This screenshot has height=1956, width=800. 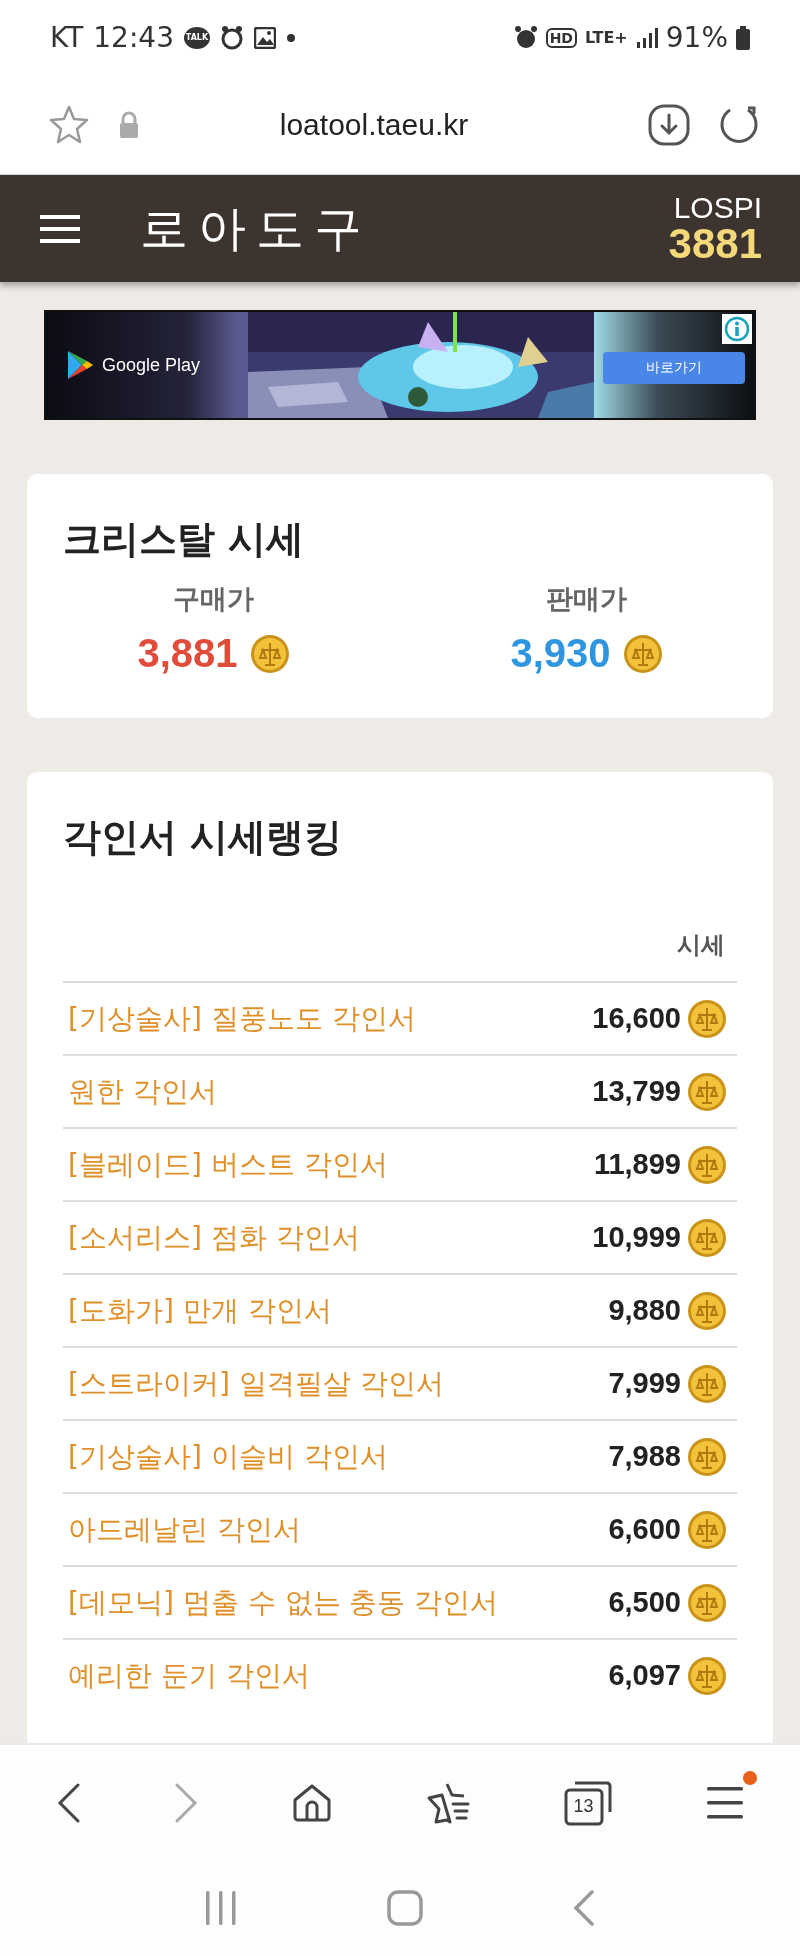 I want to click on network-type-text: LTE+, so click(x=606, y=37).